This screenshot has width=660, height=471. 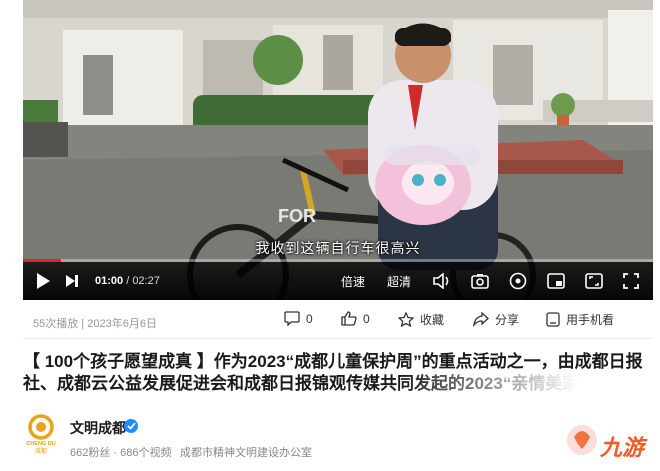 What do you see at coordinates (43, 281) in the screenshot?
I see `play-icon` at bounding box center [43, 281].